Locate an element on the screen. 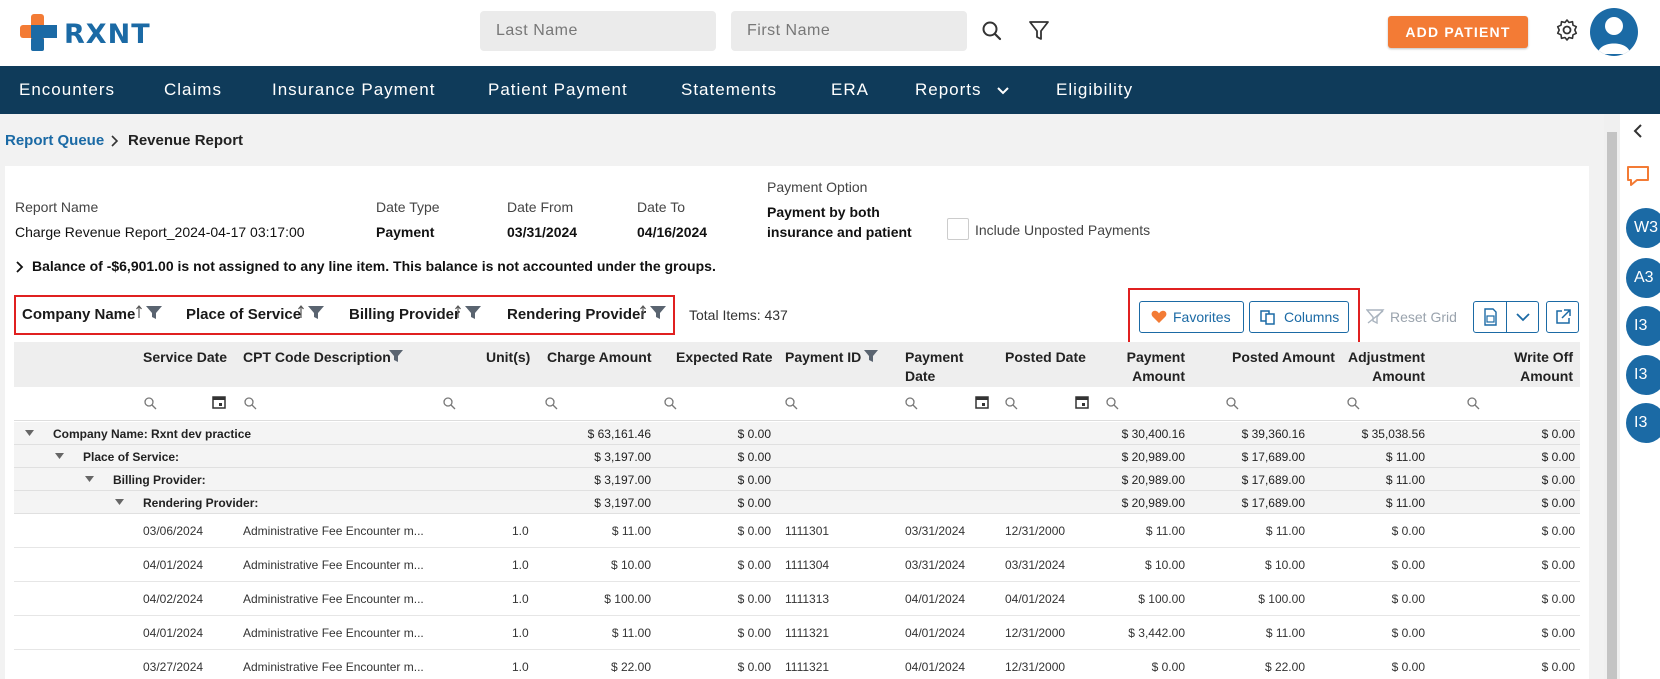 The image size is (1660, 679). open-external-button is located at coordinates (1562, 317).